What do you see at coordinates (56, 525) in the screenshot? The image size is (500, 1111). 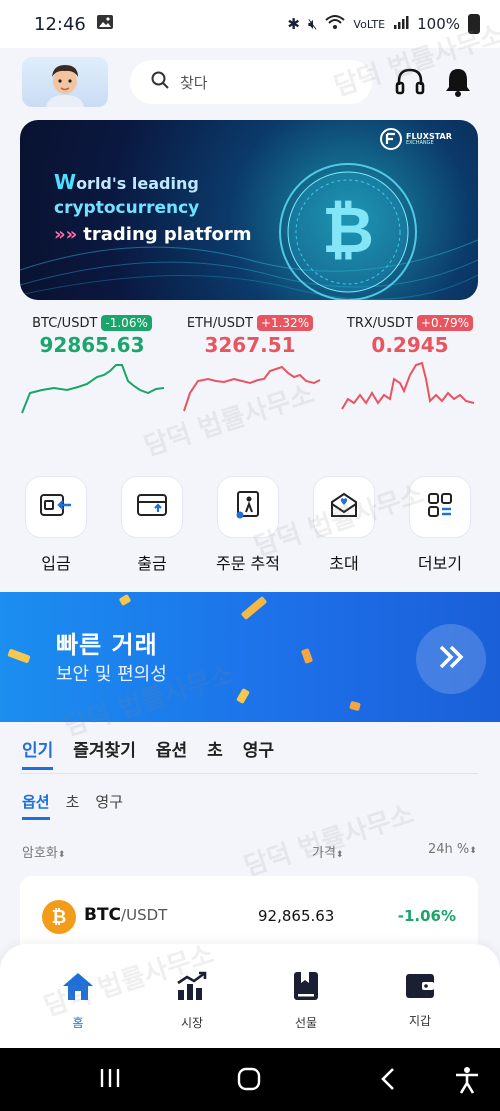 I see `deposit-button: 입금` at bounding box center [56, 525].